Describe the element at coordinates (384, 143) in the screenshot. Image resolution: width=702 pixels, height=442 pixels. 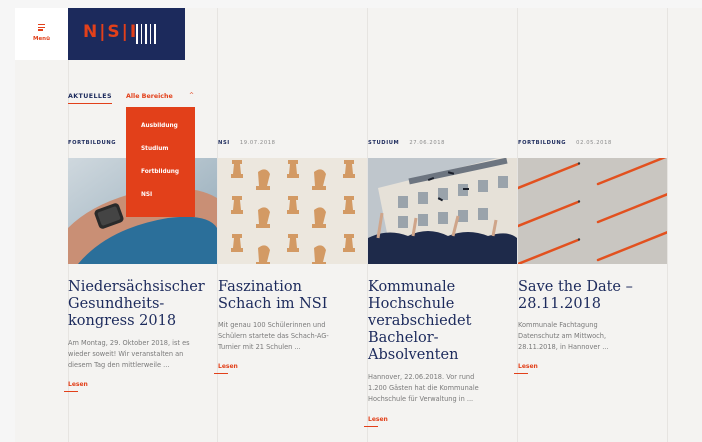
I see `article-category: STUDIUM` at that location.